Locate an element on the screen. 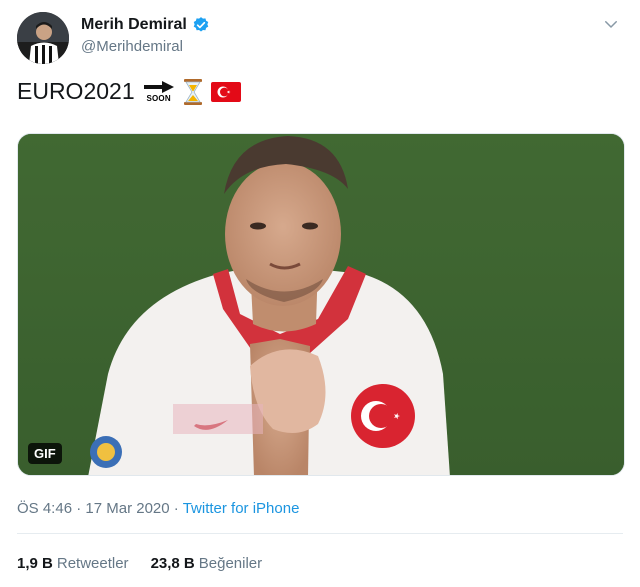 The height and width of the screenshot is (587, 640). tweet-text: EURO2021 SOON is located at coordinates (129, 91).